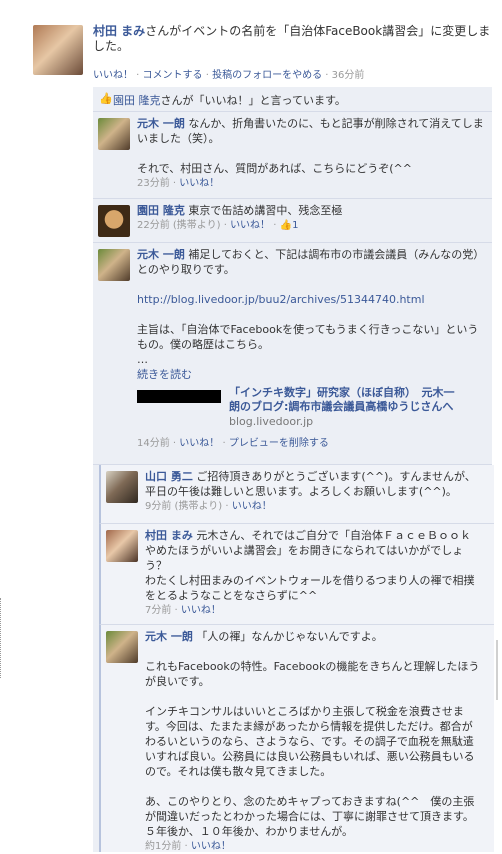  What do you see at coordinates (119, 31) in the screenshot?
I see `post-author-name: 村田 まみ` at bounding box center [119, 31].